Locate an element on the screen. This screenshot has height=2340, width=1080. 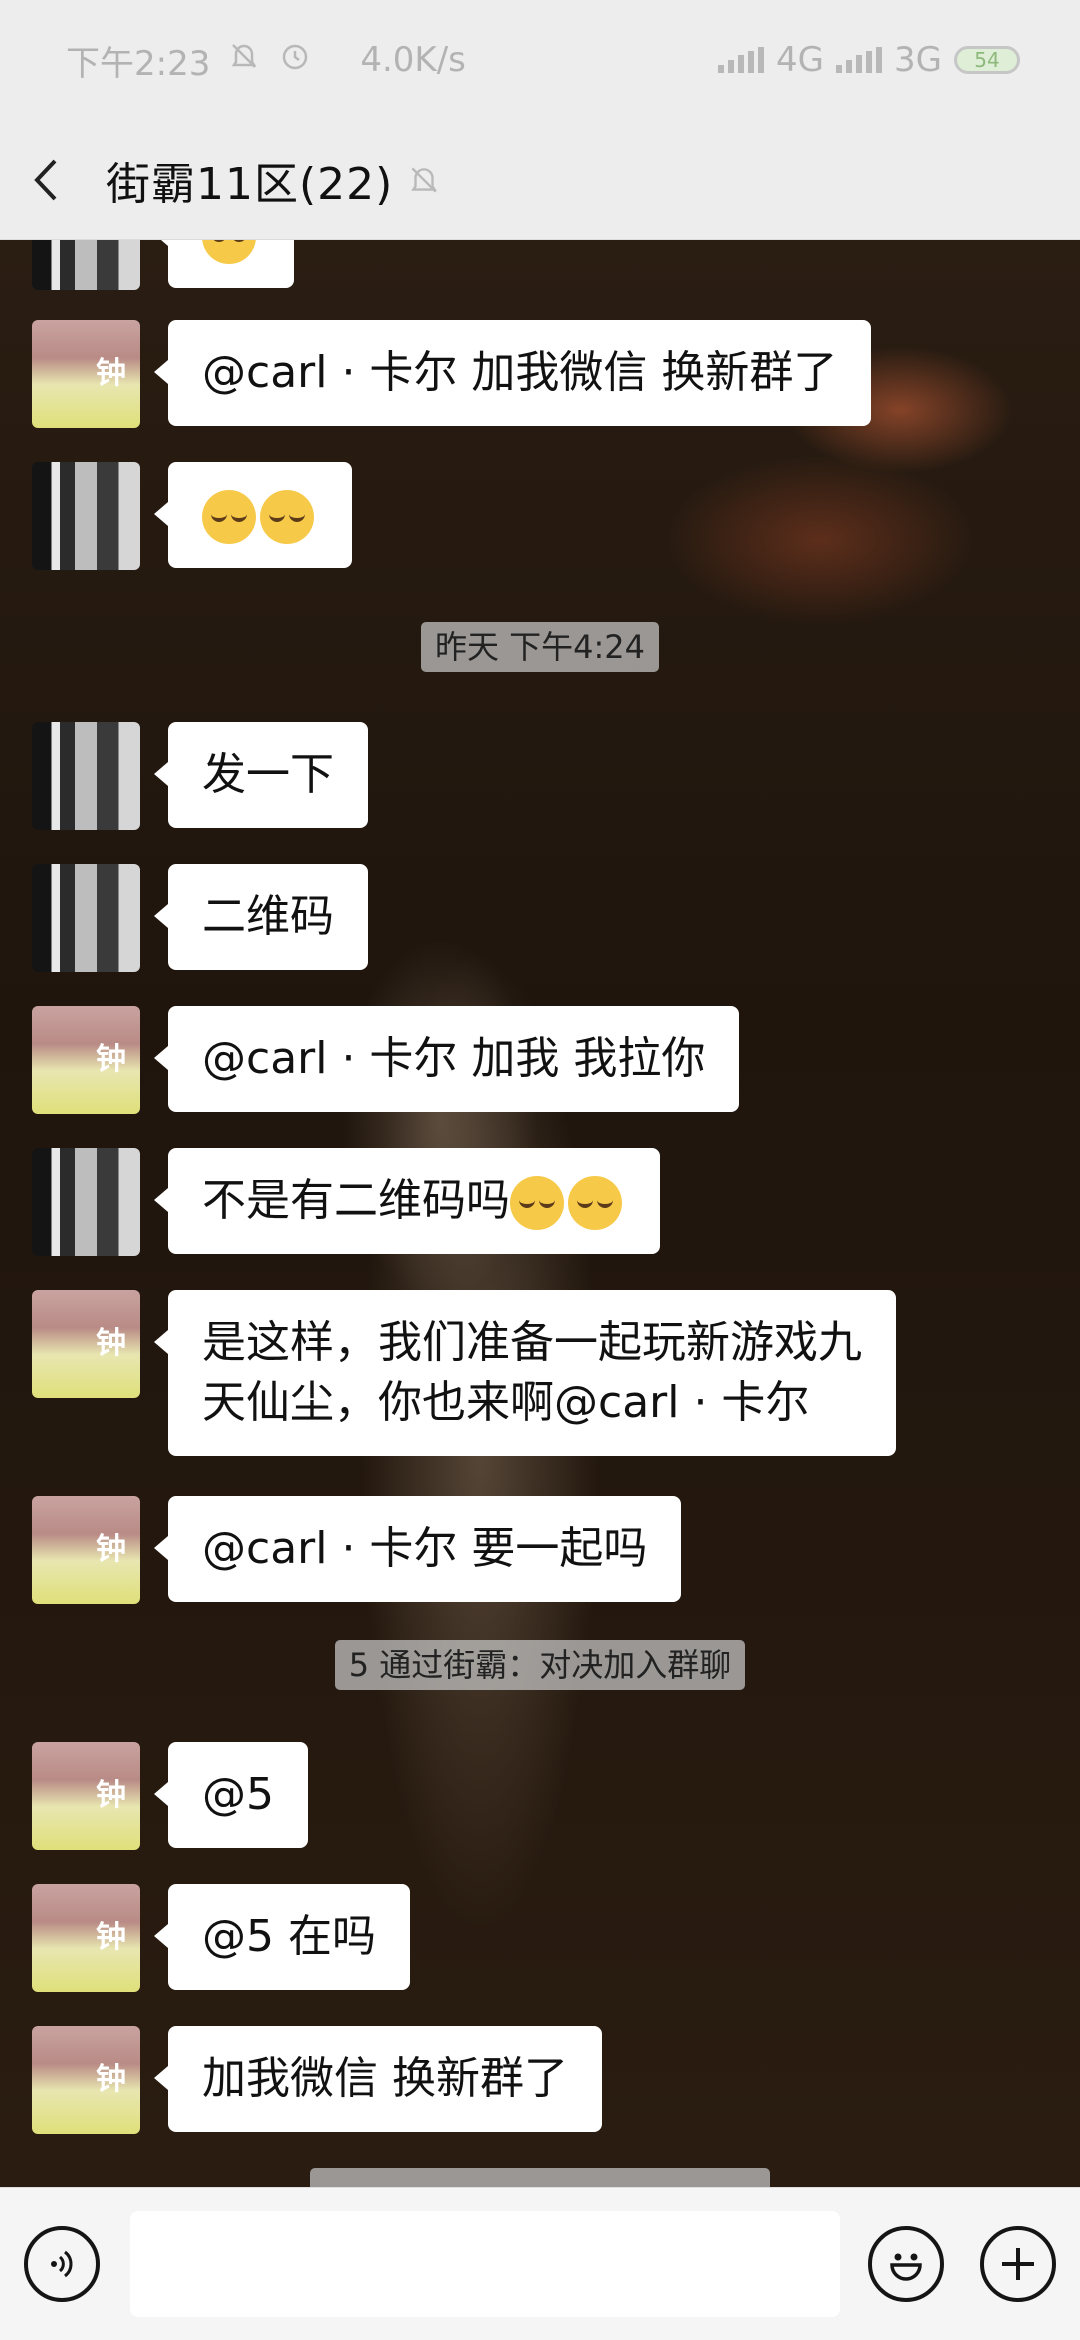
join-notice: 5 通过街霸：对决加入群聊 is located at coordinates (540, 1665).